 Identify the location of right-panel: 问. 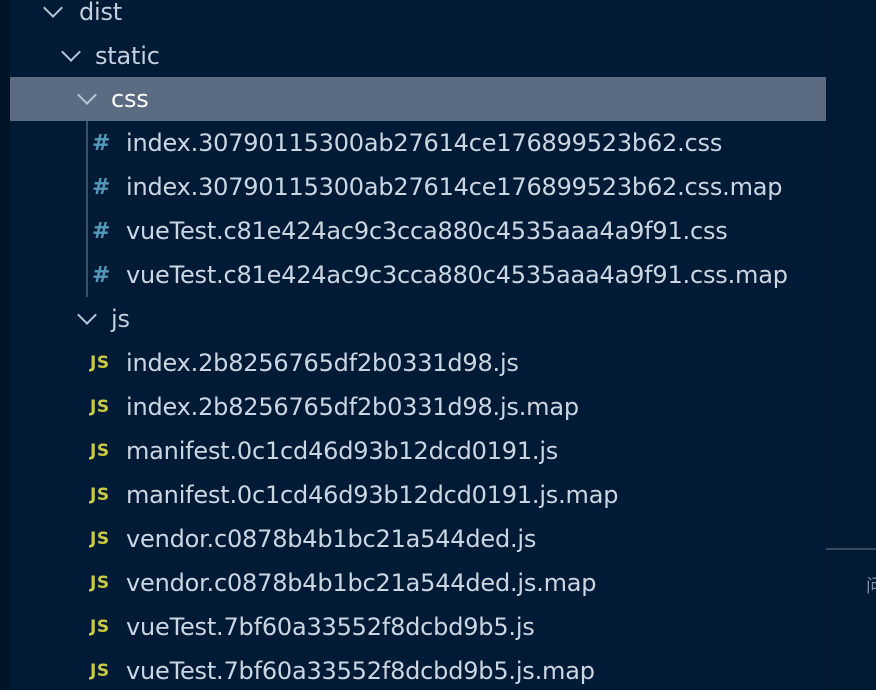
(851, 345).